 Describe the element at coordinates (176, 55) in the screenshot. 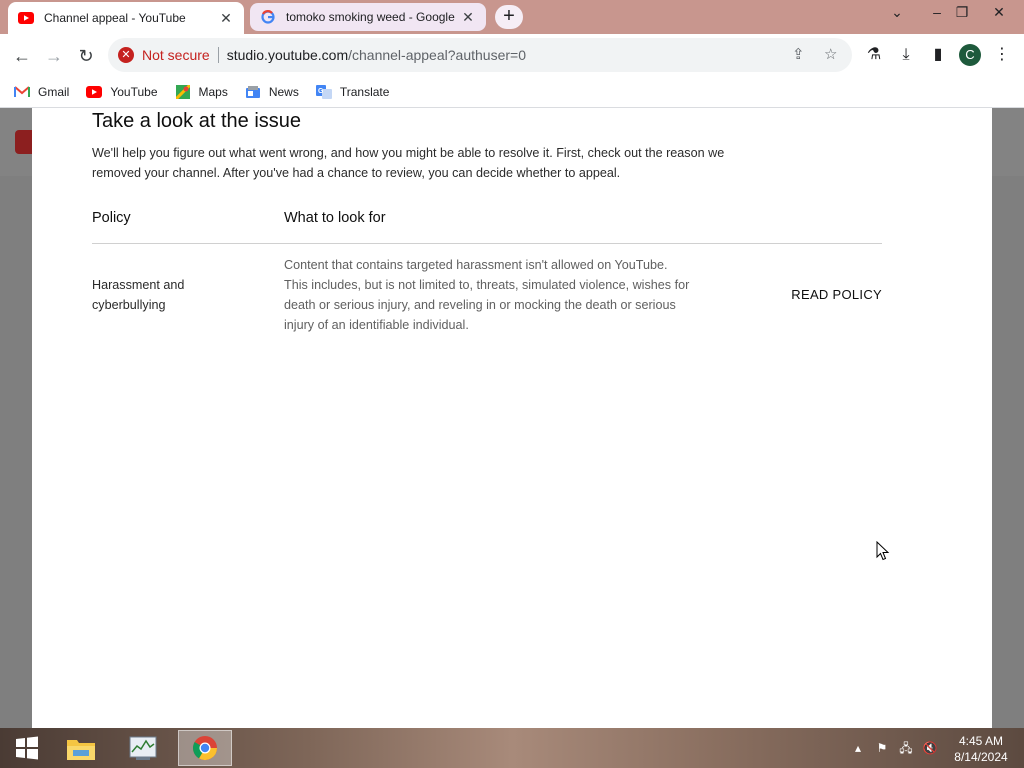

I see `security-label: Not secure` at that location.